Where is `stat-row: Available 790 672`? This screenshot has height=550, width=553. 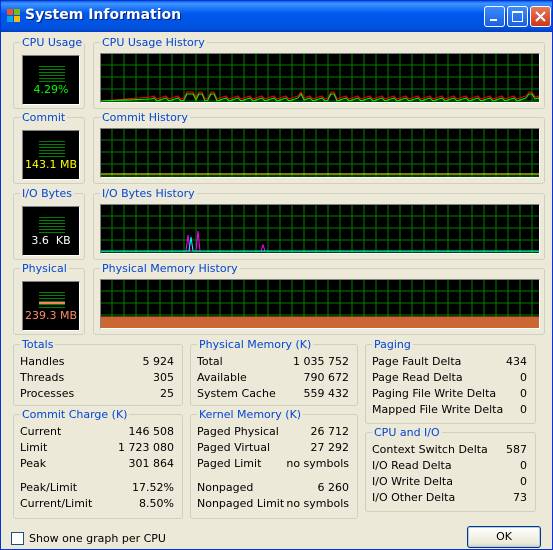 stat-row: Available 790 672 is located at coordinates (273, 379).